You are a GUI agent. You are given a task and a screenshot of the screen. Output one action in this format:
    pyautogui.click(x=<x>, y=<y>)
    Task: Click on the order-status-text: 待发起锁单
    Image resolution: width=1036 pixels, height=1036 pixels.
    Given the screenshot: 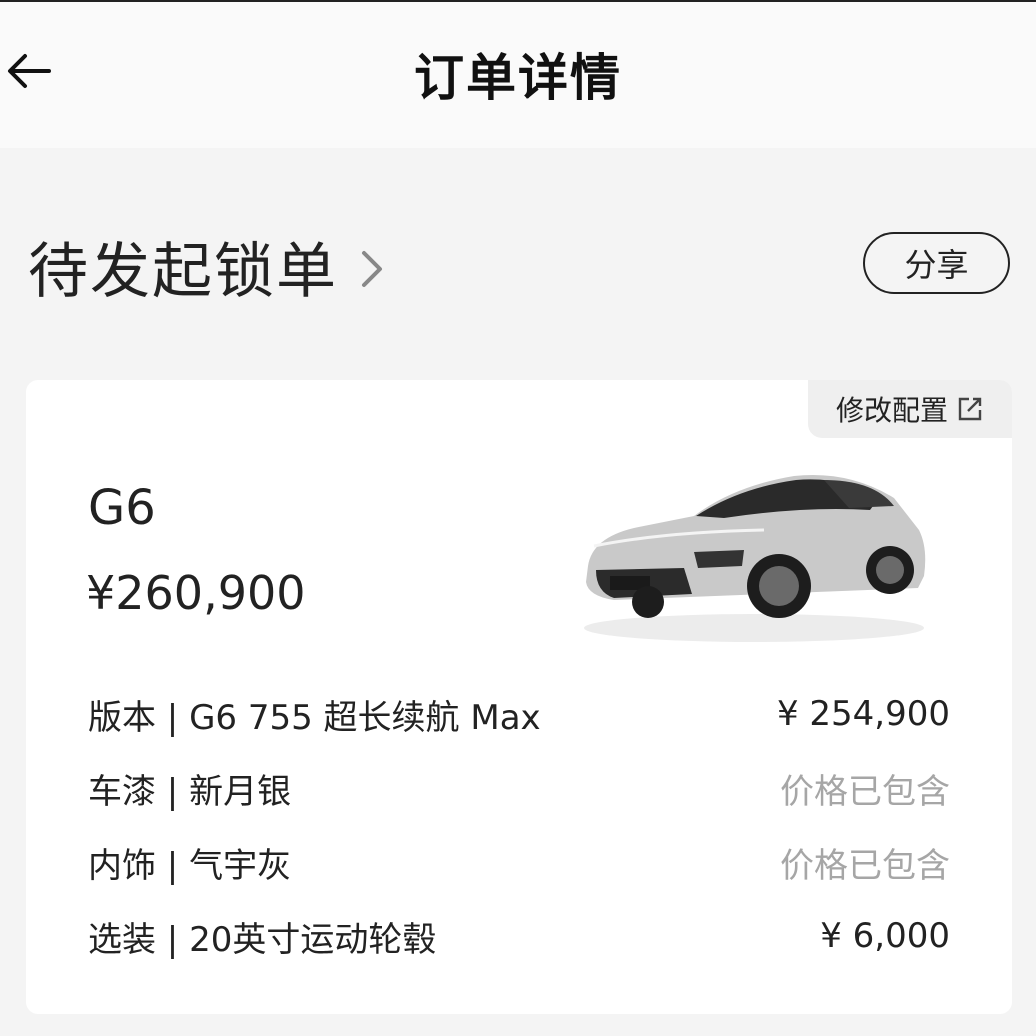 What is the action you would take?
    pyautogui.click(x=183, y=271)
    